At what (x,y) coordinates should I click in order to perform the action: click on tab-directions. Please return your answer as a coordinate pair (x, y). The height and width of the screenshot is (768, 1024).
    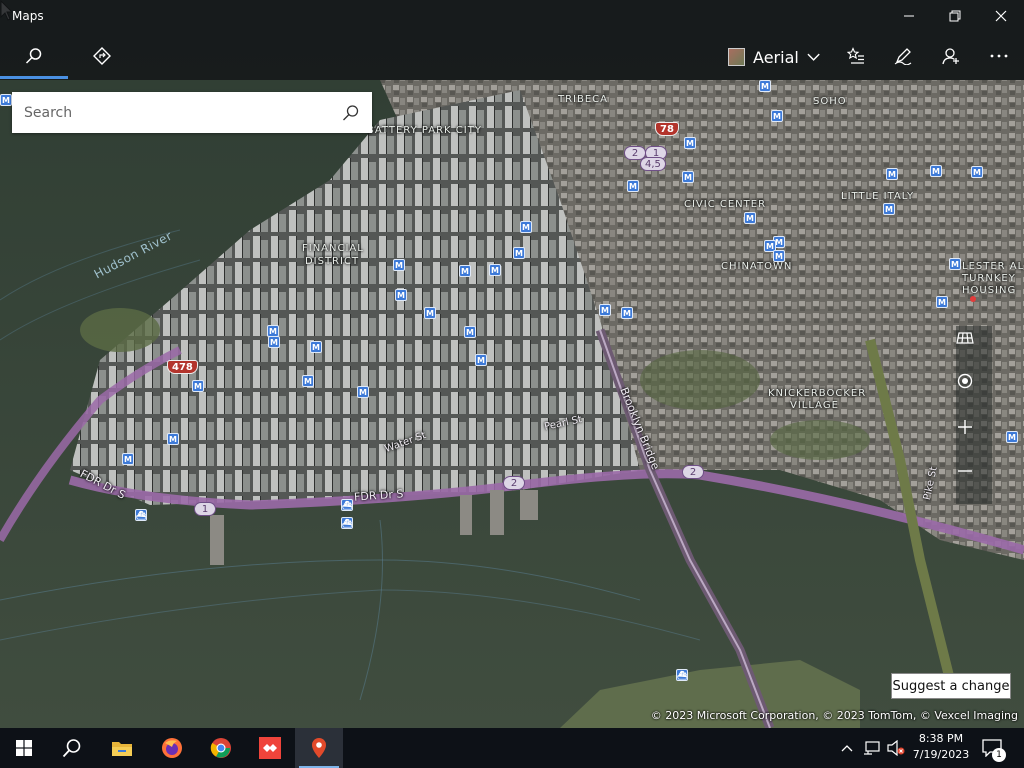
    Looking at the image, I should click on (102, 56).